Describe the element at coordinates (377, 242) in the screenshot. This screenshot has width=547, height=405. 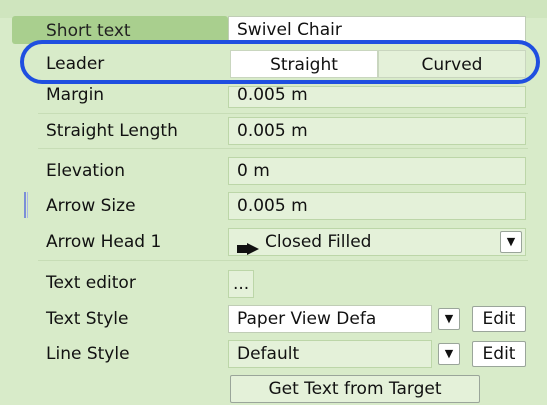
I see `arrow-head-1-select: Closed Filled` at that location.